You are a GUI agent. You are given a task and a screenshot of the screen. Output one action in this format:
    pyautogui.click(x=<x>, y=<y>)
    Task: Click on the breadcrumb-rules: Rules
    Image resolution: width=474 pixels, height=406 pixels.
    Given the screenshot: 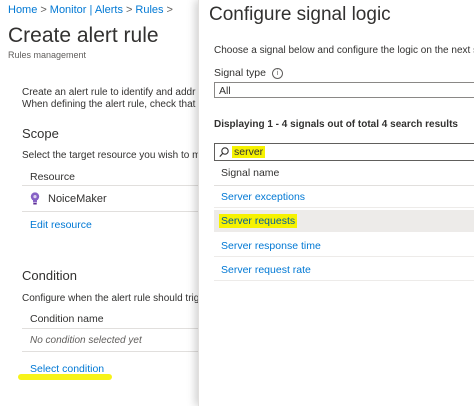 What is the action you would take?
    pyautogui.click(x=149, y=10)
    